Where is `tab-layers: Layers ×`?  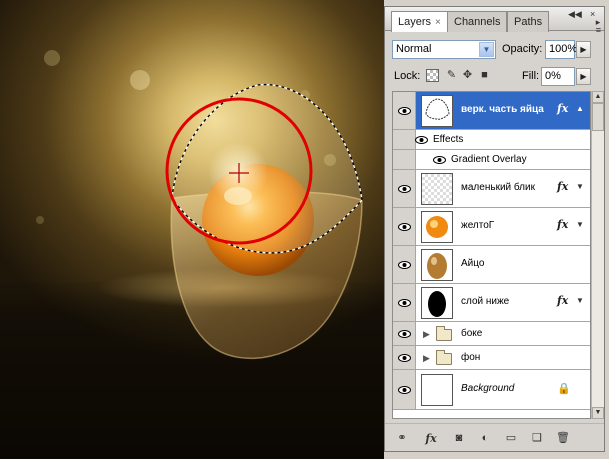 tab-layers: Layers × is located at coordinates (419, 21).